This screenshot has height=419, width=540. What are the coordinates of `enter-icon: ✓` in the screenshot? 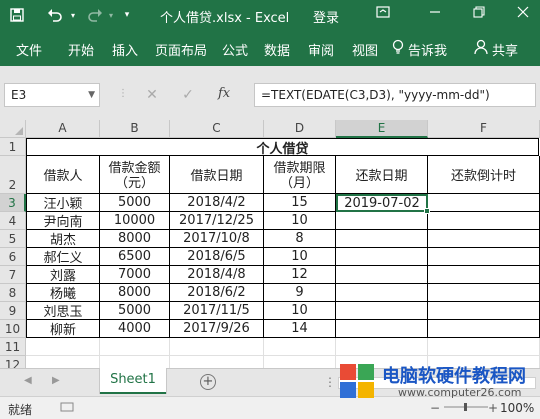 It's located at (188, 95).